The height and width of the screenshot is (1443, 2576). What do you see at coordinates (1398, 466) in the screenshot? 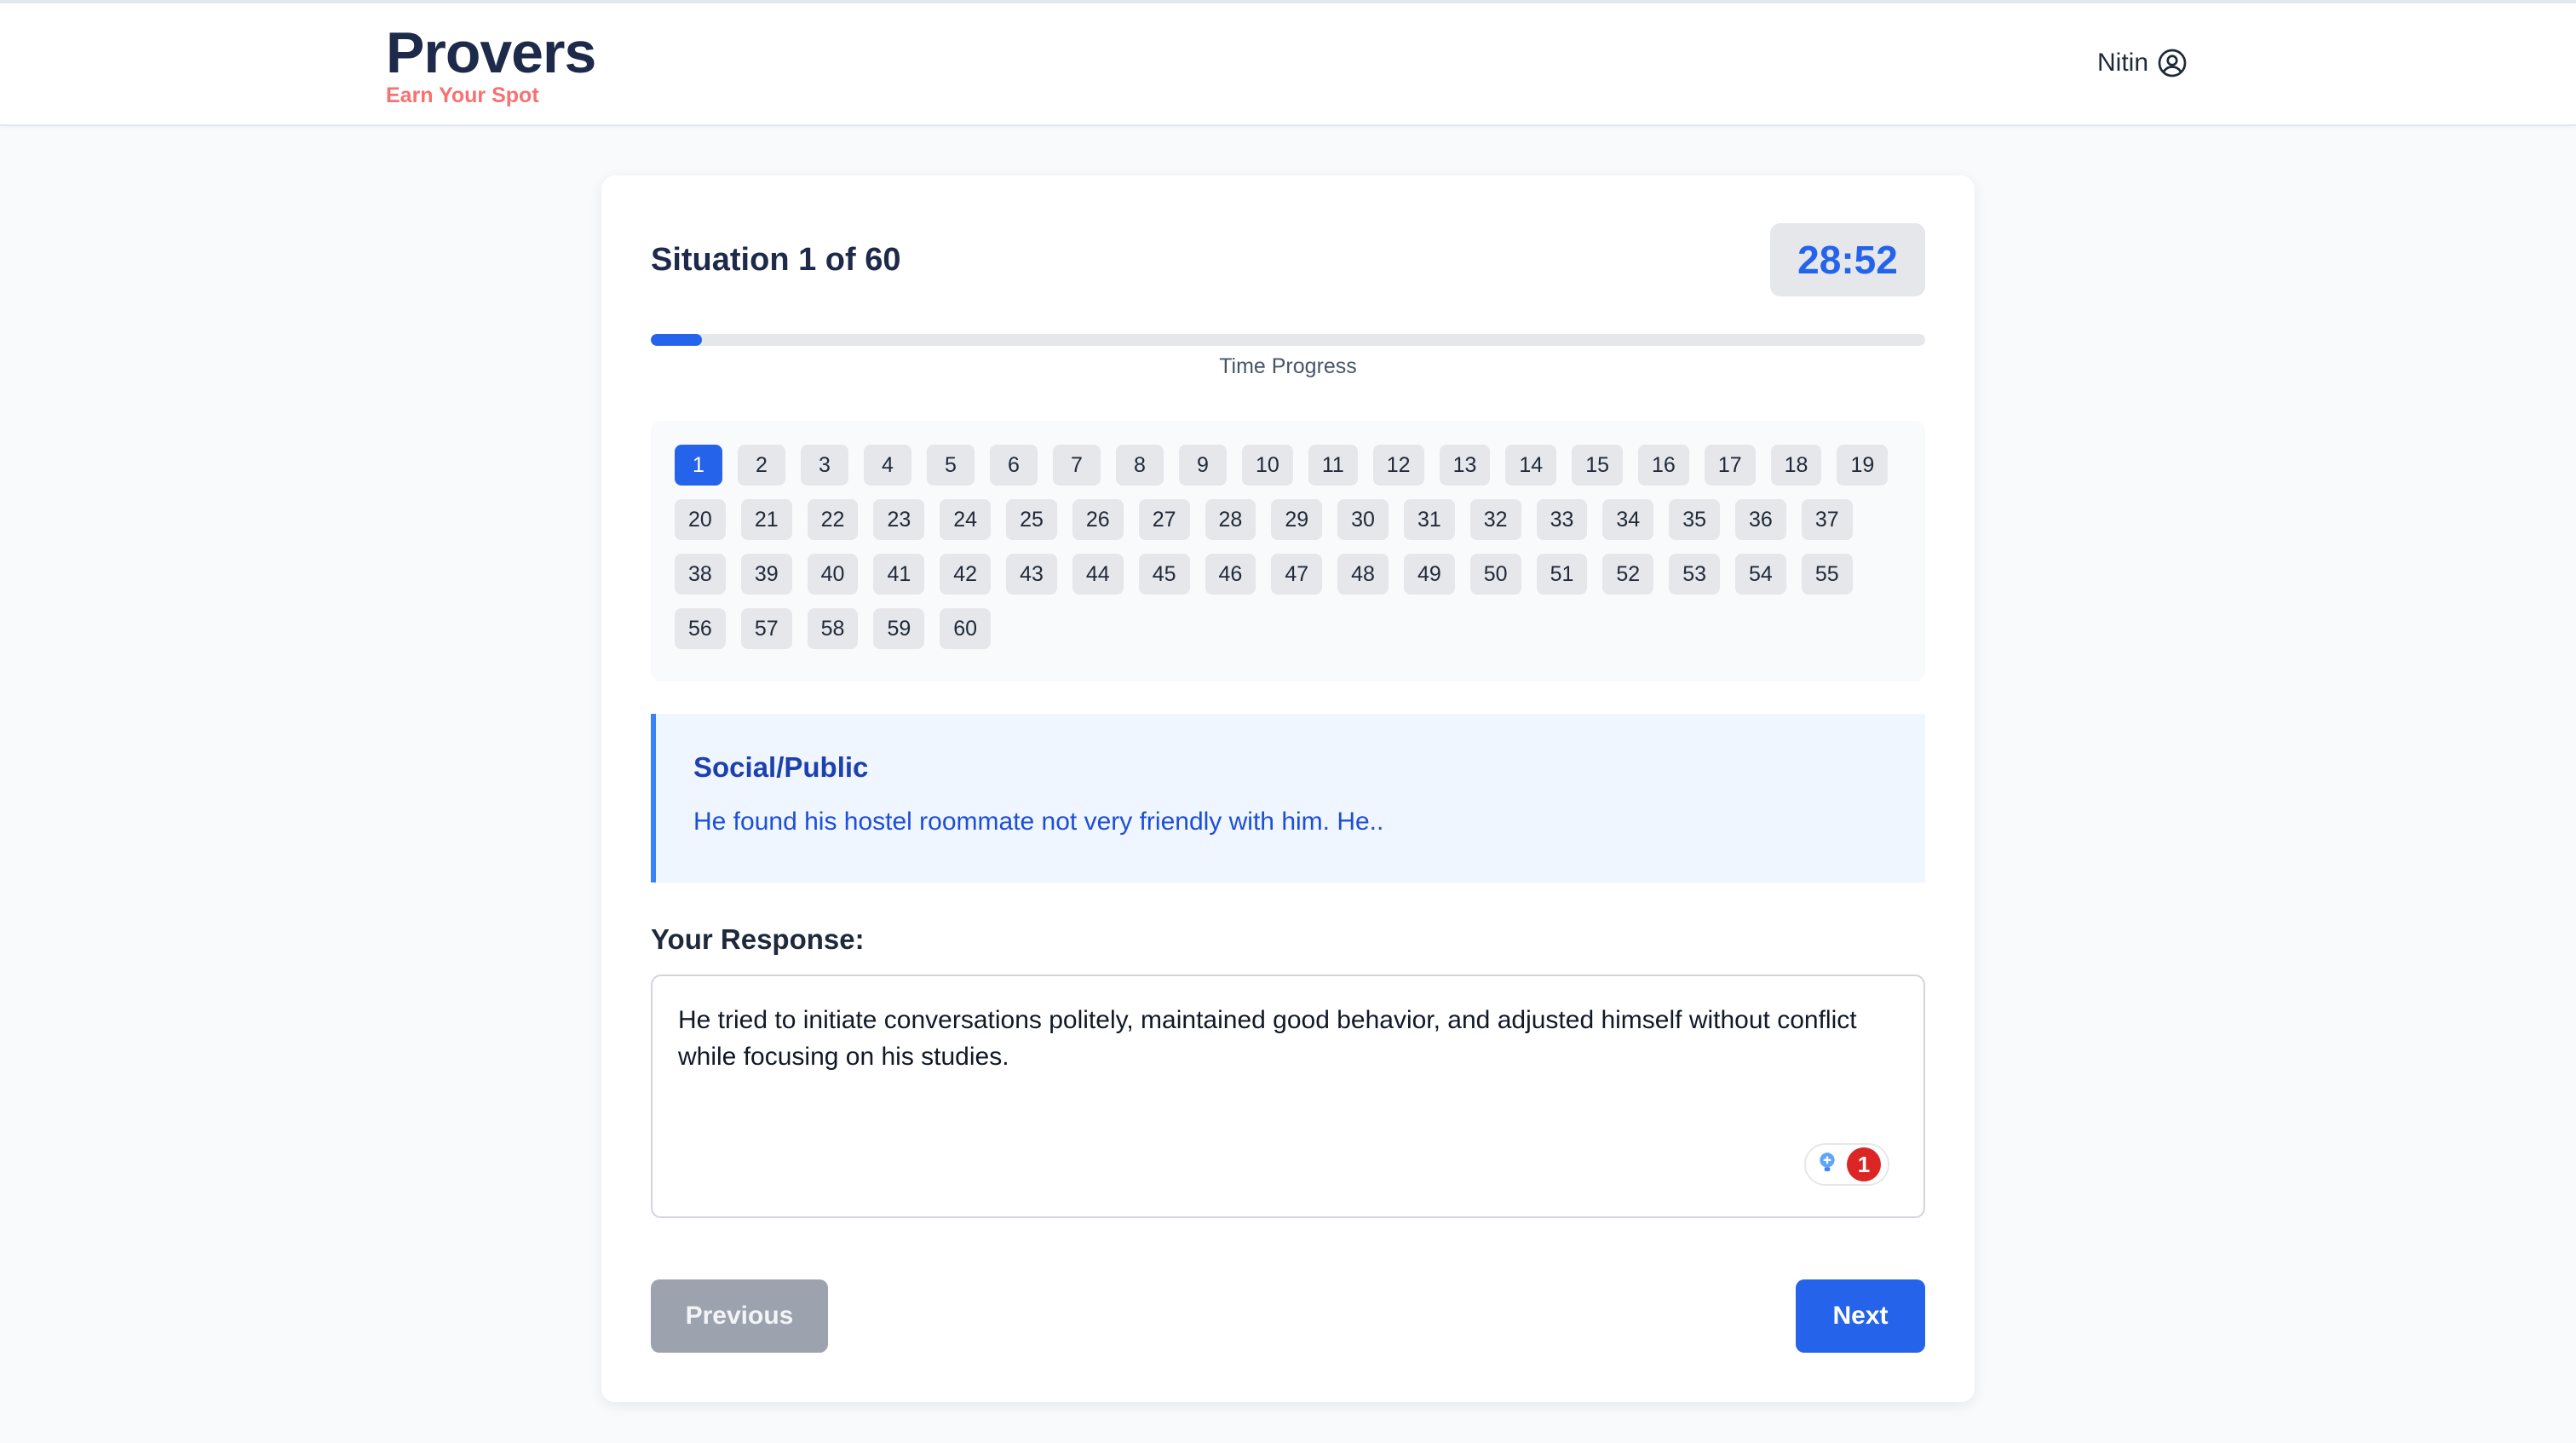
I see `question-button: 12` at bounding box center [1398, 466].